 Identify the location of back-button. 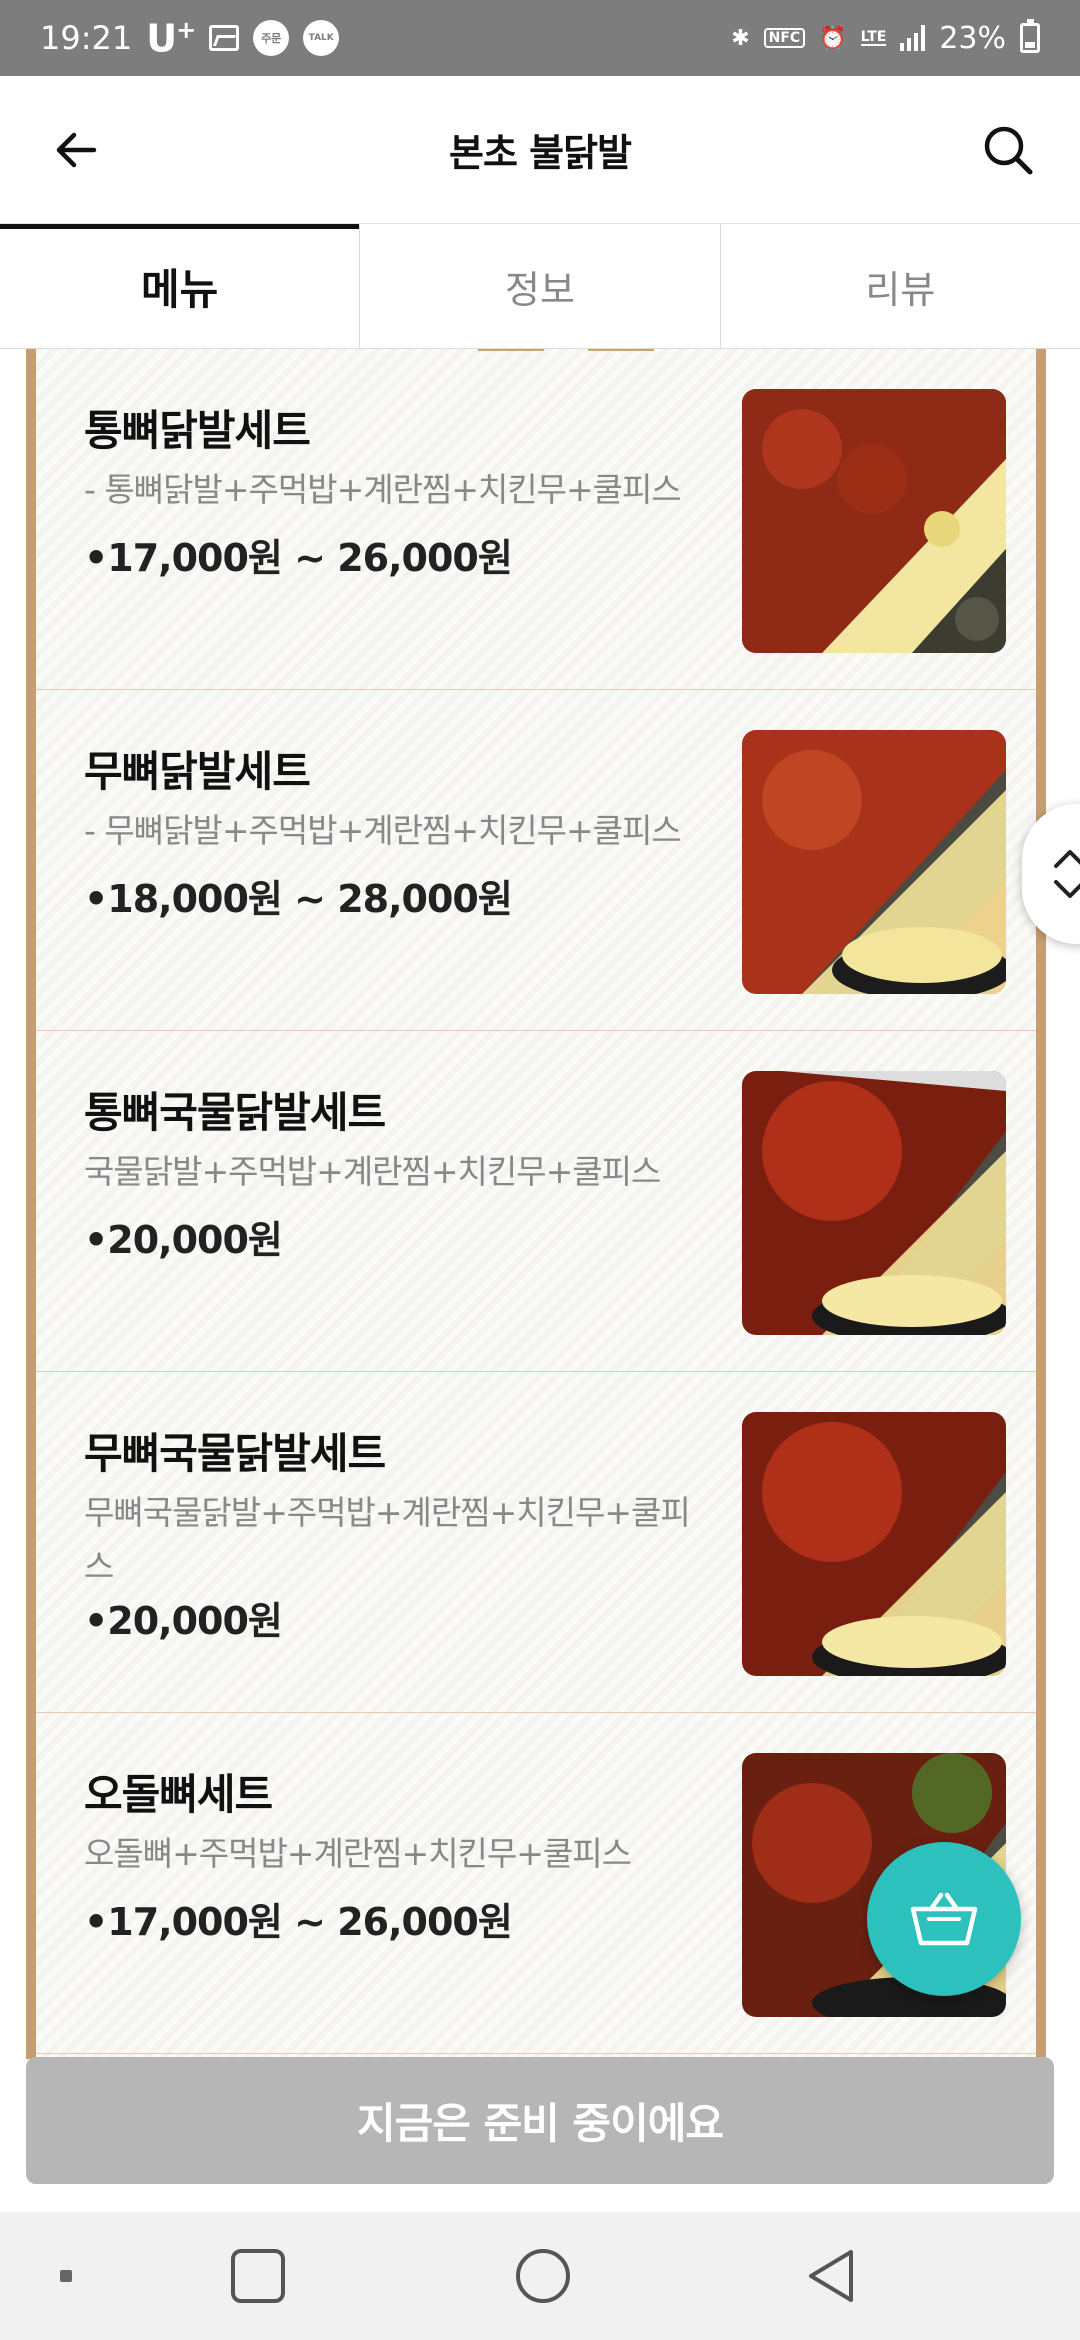
(76, 150).